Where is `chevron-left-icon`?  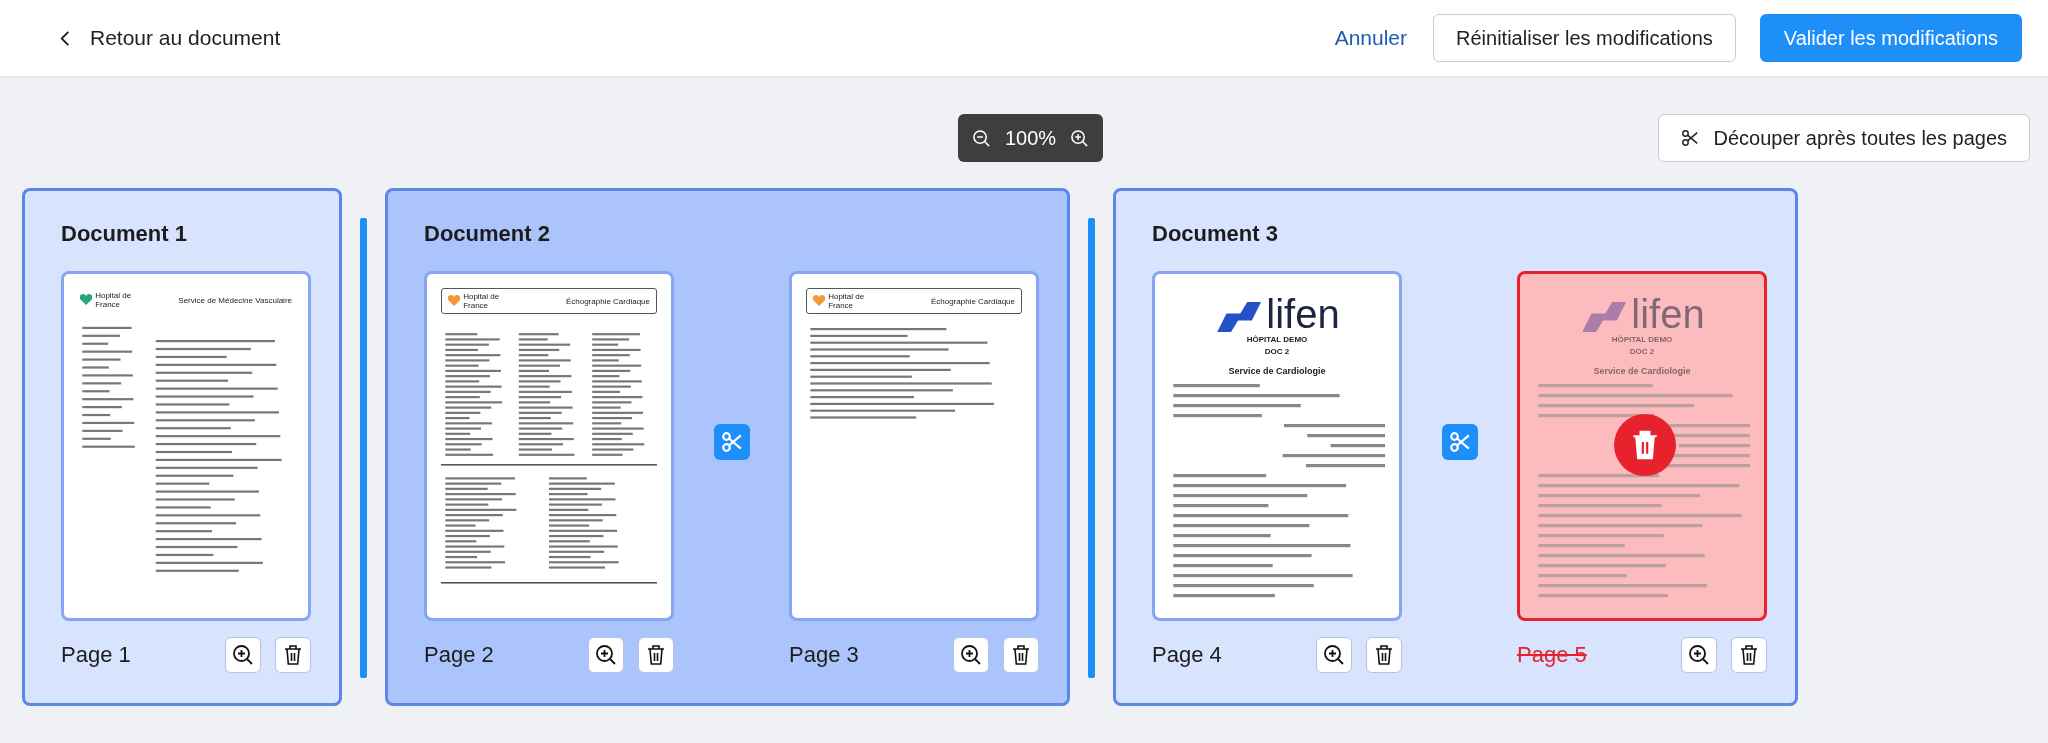 chevron-left-icon is located at coordinates (65, 38).